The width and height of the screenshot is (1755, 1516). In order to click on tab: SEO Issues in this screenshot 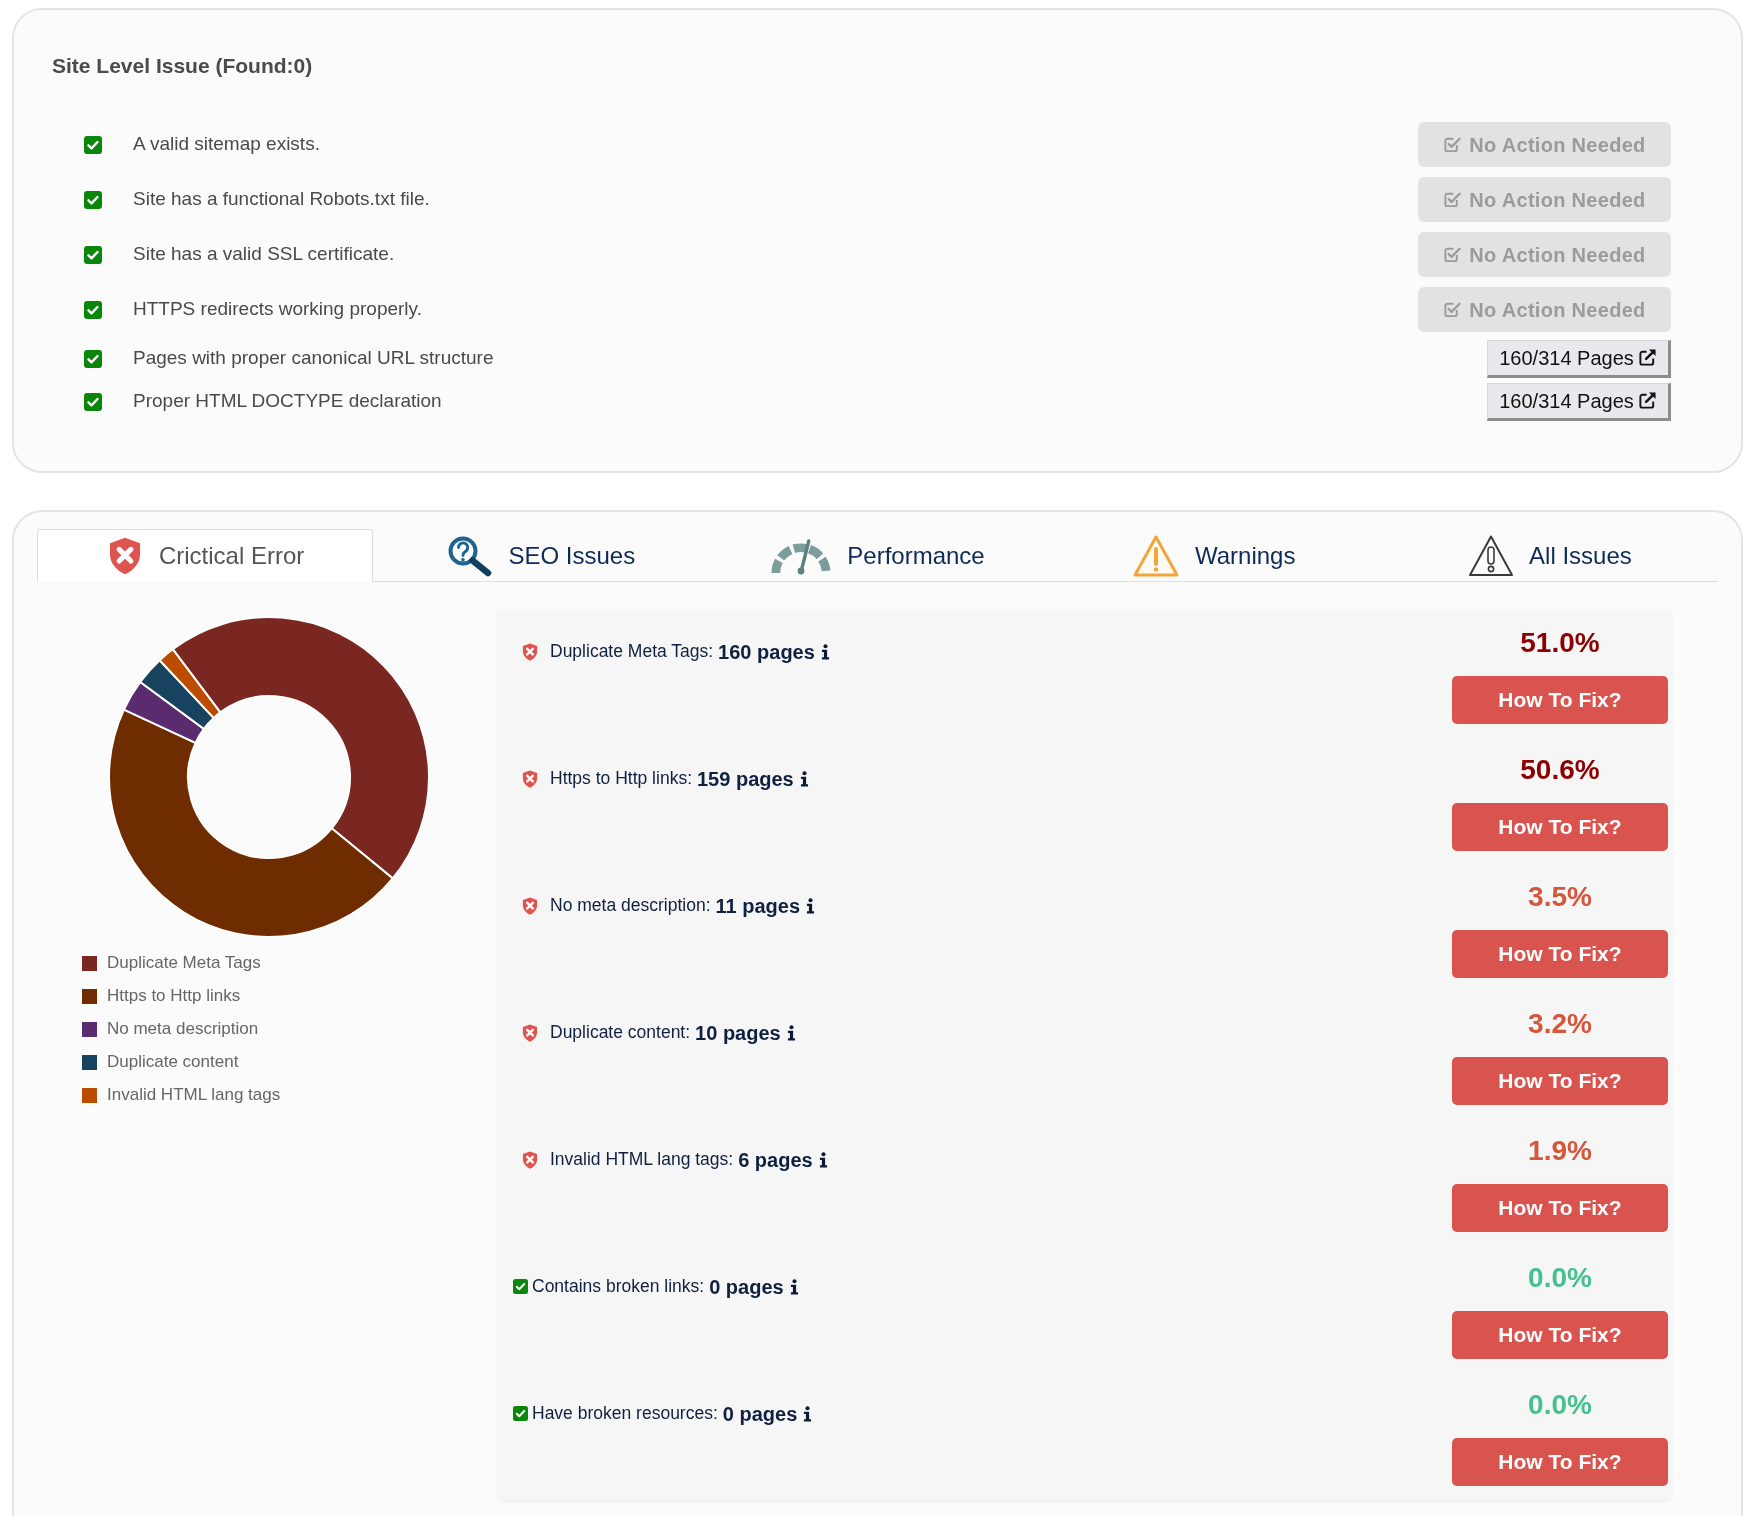, I will do `click(541, 555)`.